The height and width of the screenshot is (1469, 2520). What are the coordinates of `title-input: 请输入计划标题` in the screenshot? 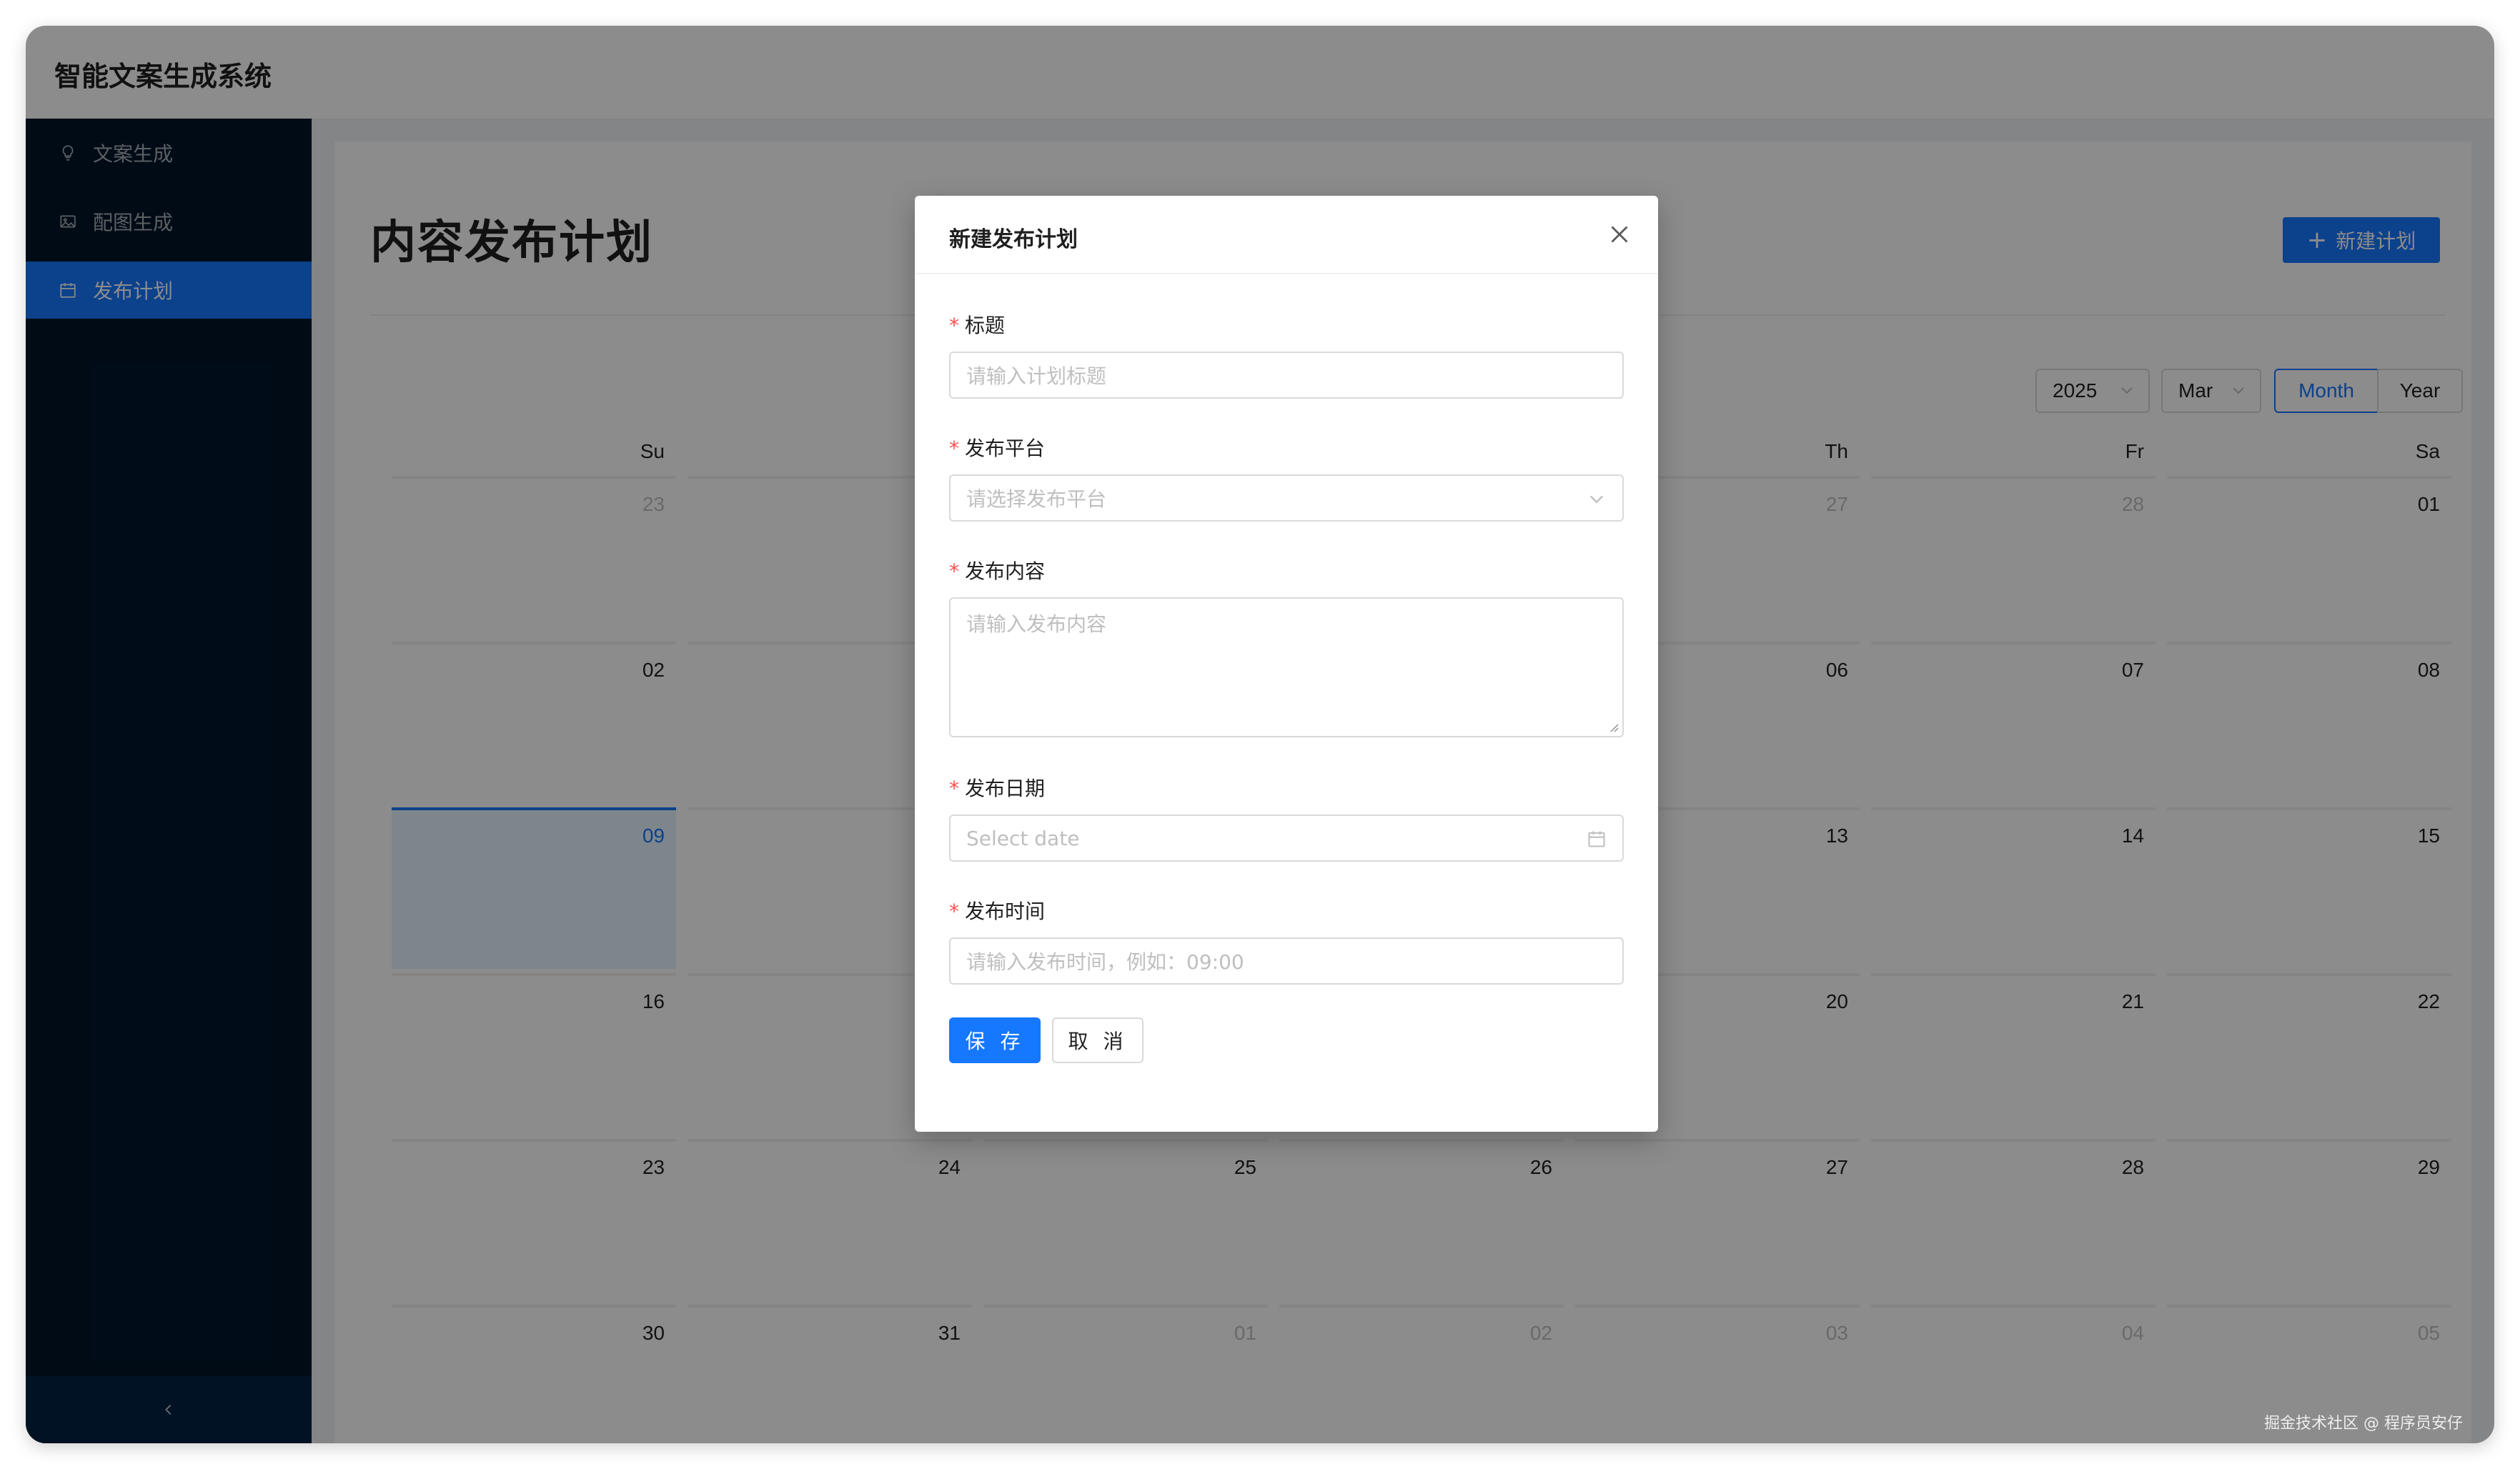 It's located at (1286, 375).